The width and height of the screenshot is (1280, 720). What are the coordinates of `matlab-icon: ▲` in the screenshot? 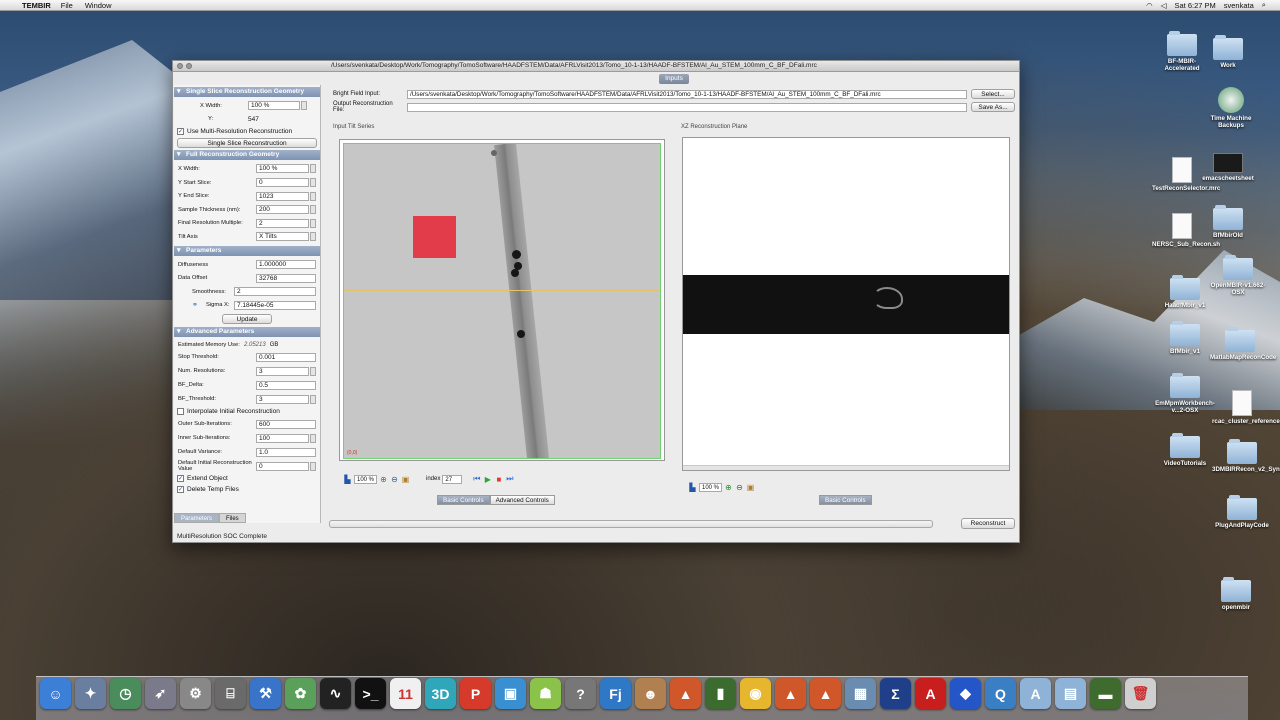 It's located at (685, 693).